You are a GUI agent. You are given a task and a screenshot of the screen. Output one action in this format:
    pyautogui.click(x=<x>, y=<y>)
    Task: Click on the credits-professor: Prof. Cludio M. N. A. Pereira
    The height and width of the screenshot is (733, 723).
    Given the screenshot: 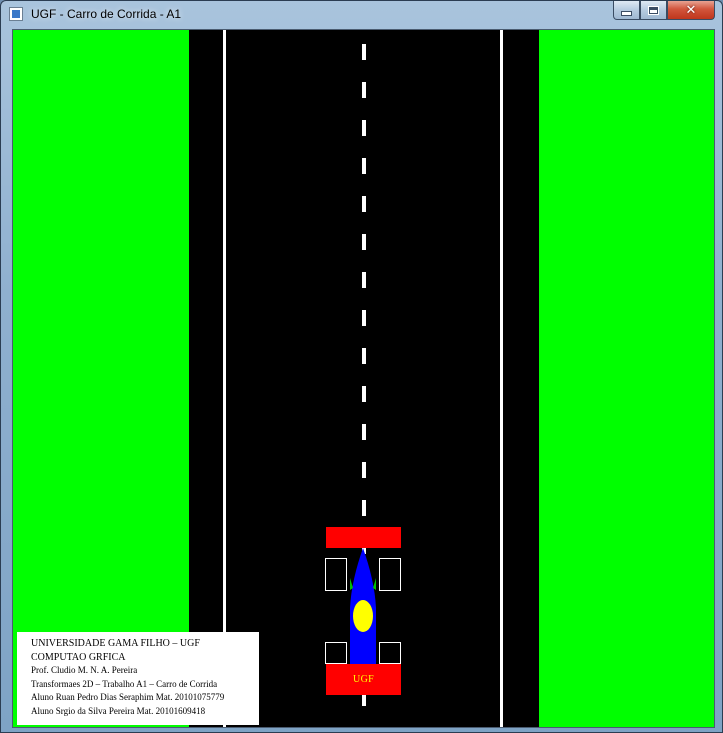 What is the action you would take?
    pyautogui.click(x=84, y=670)
    